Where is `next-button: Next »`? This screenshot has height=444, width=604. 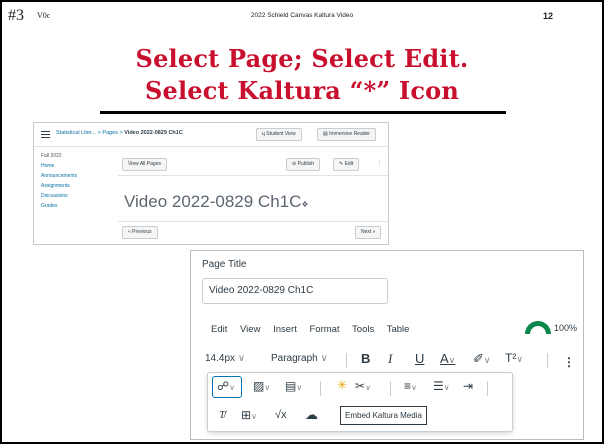
next-button: Next » is located at coordinates (368, 232).